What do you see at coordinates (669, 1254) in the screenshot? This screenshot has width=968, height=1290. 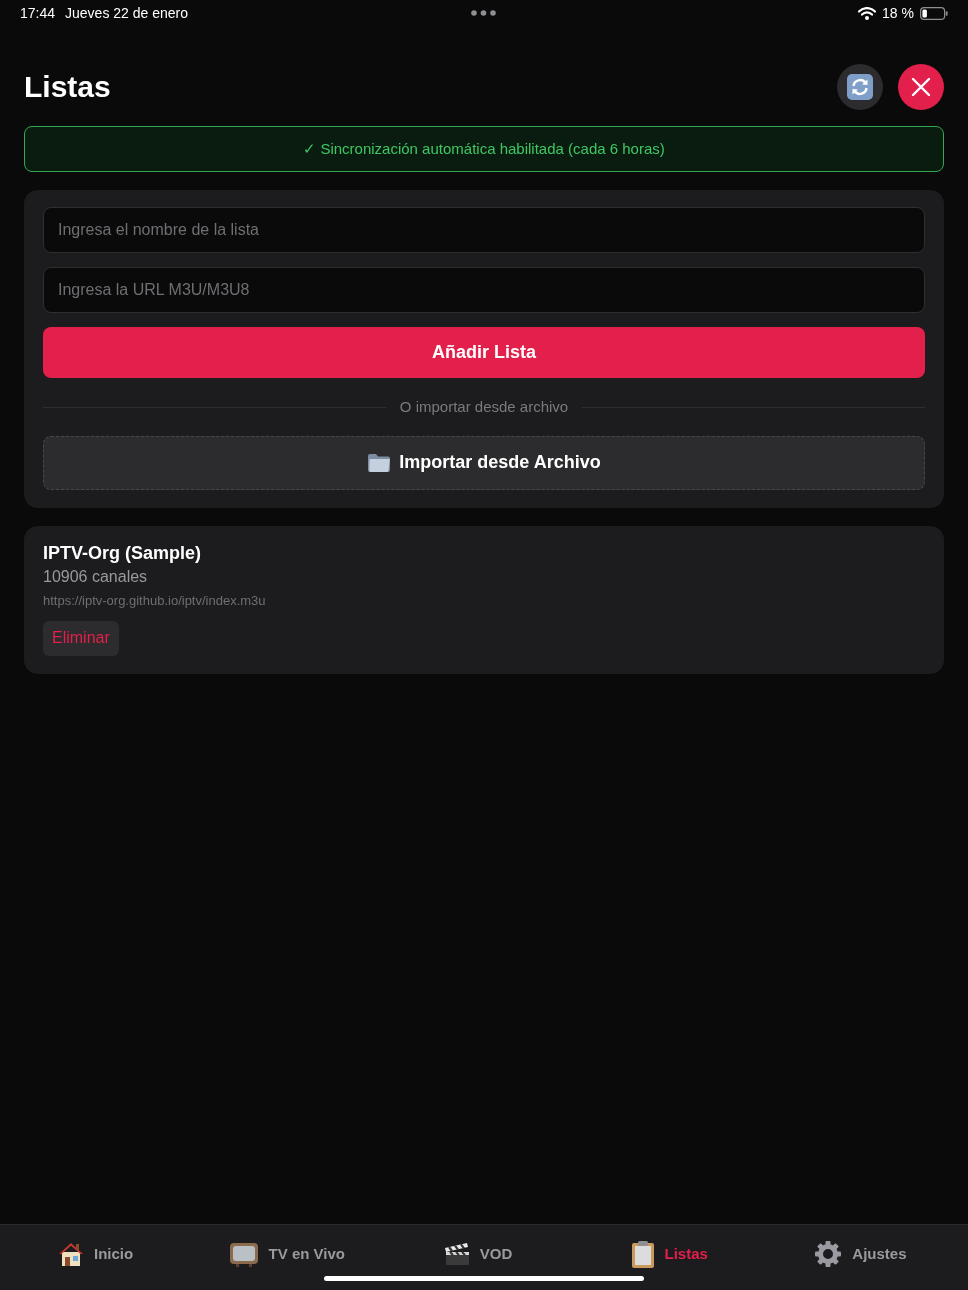 I see `tab-item: Listas` at bounding box center [669, 1254].